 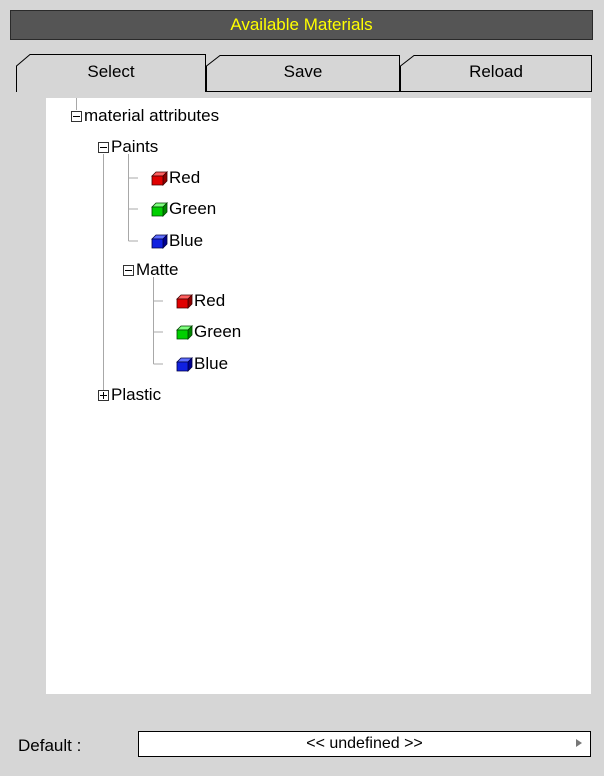 What do you see at coordinates (301, 25) in the screenshot?
I see `panel-title: Available Materials` at bounding box center [301, 25].